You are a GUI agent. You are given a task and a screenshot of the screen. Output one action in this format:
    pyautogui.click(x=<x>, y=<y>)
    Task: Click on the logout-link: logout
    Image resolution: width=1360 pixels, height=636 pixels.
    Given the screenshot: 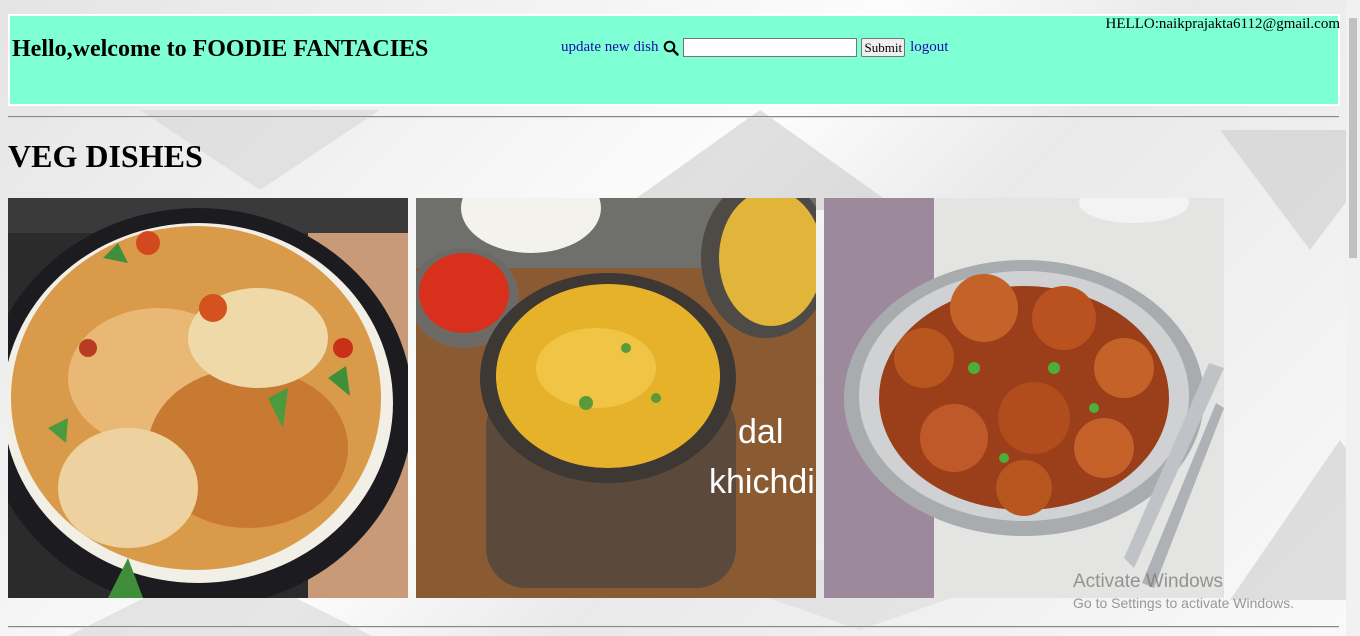 What is the action you would take?
    pyautogui.click(x=929, y=47)
    